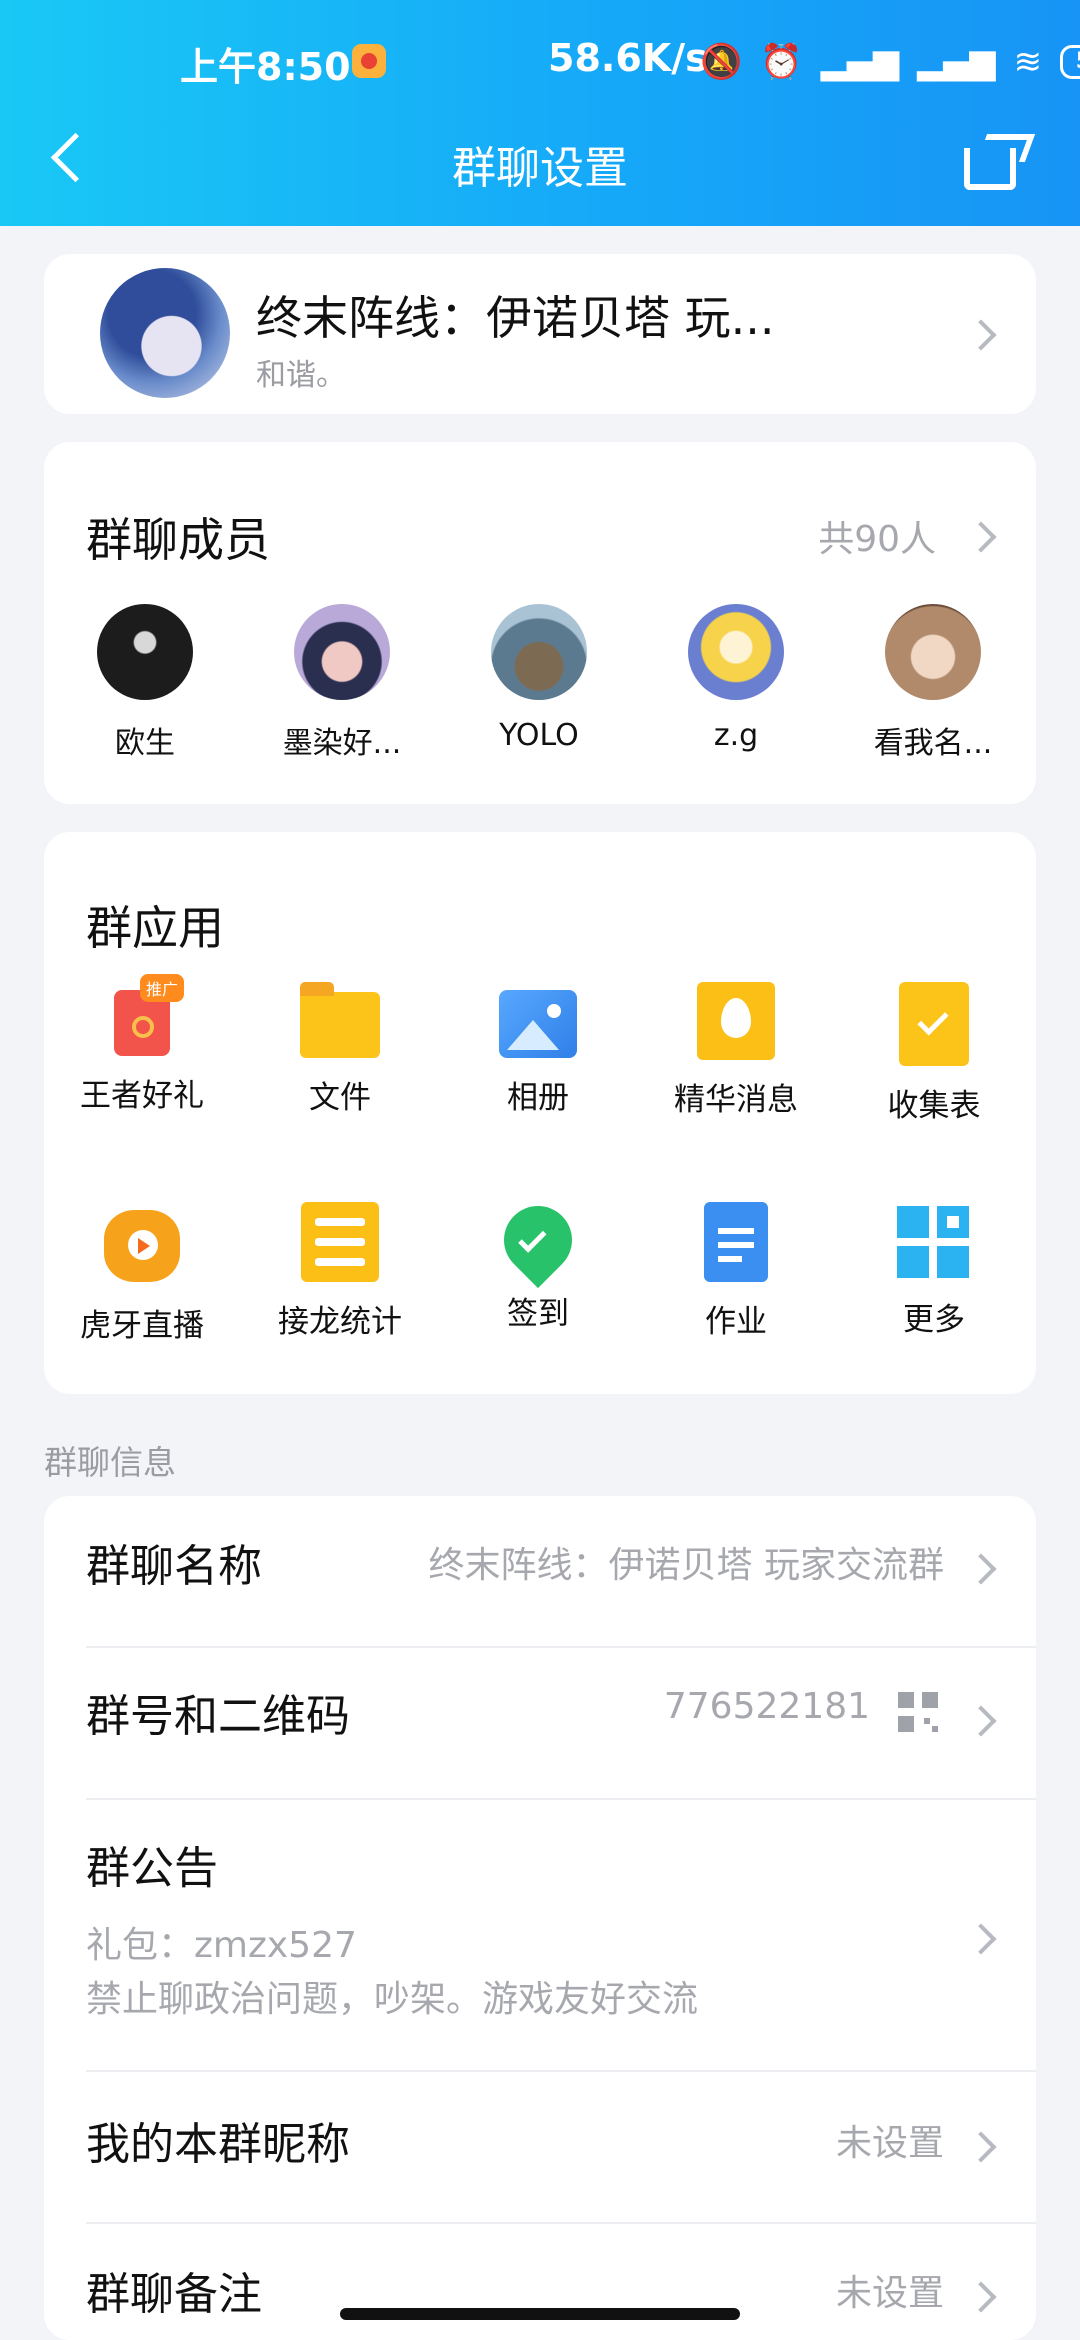  Describe the element at coordinates (142, 1244) in the screenshot. I see `huya-tiger-icon` at that location.